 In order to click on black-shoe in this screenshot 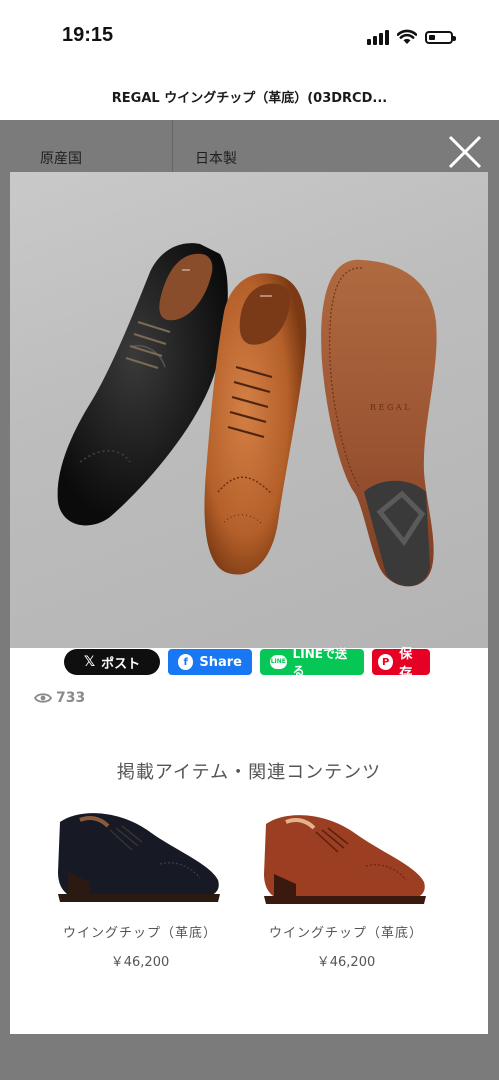, I will do `click(142, 384)`.